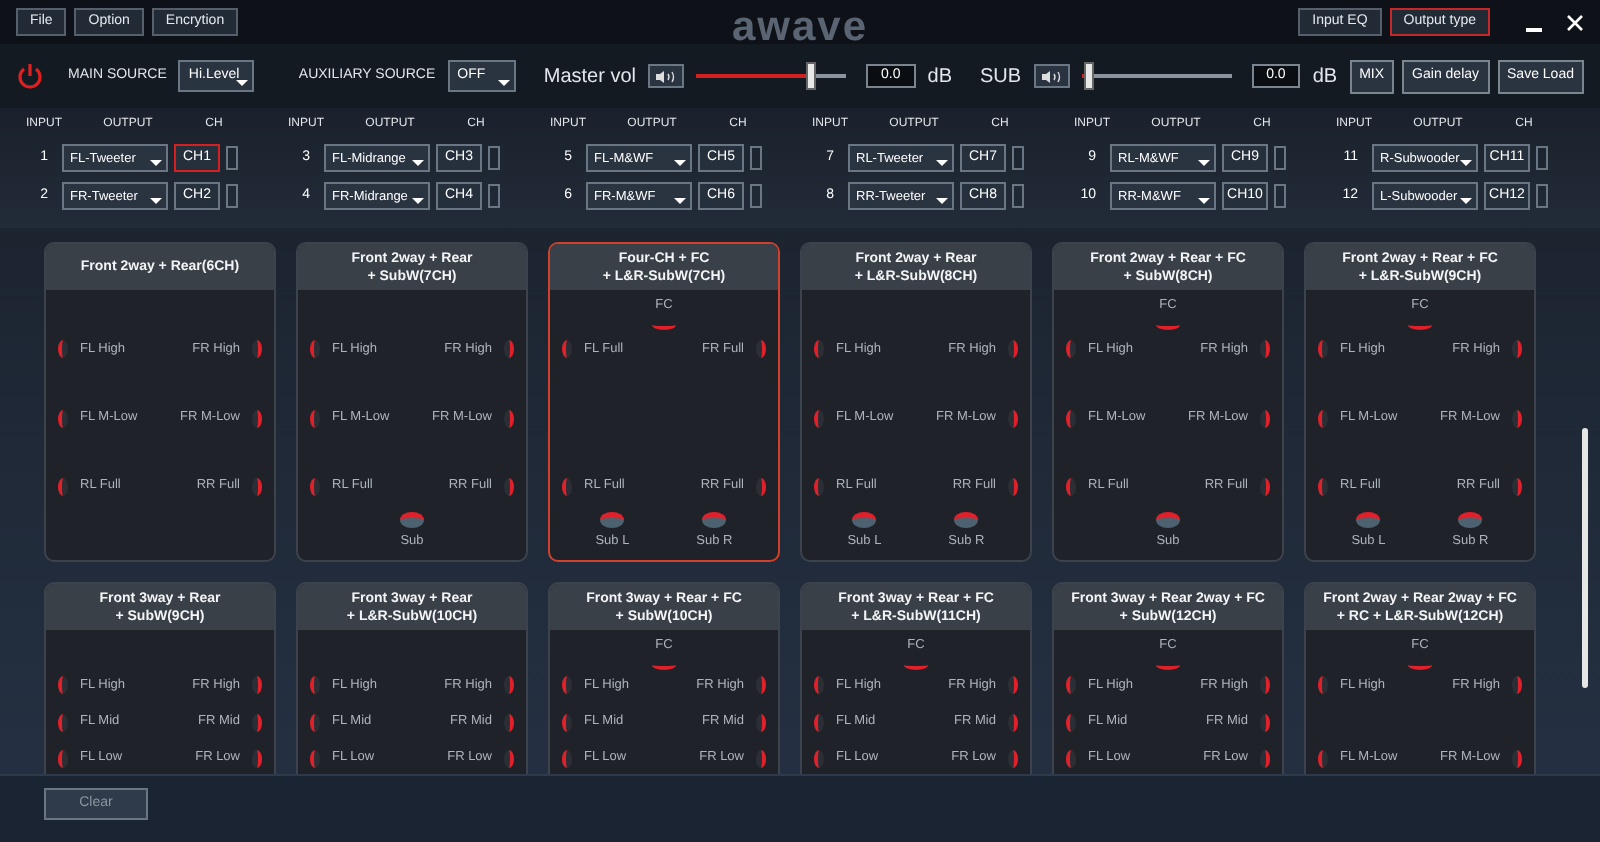 The height and width of the screenshot is (842, 1600). I want to click on logo: awave, so click(800, 28).